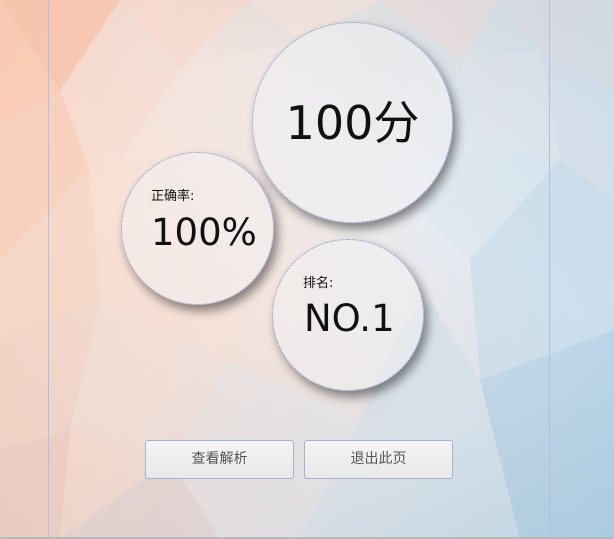  I want to click on rank-value: NO.1, so click(349, 318).